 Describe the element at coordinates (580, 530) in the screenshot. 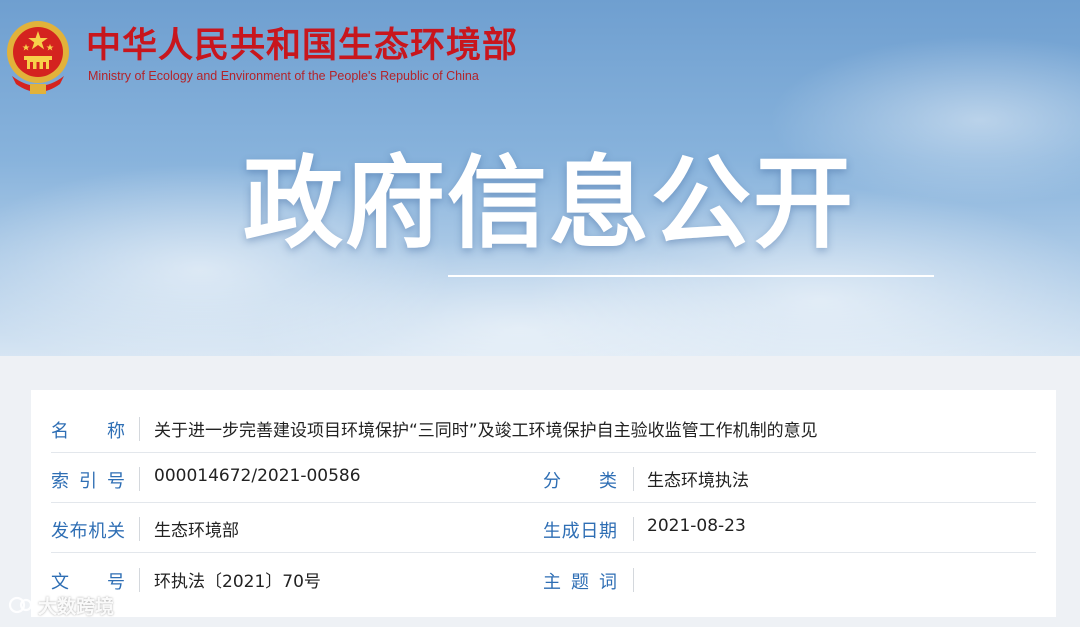

I see `date-label: 生成日期生成日期` at that location.